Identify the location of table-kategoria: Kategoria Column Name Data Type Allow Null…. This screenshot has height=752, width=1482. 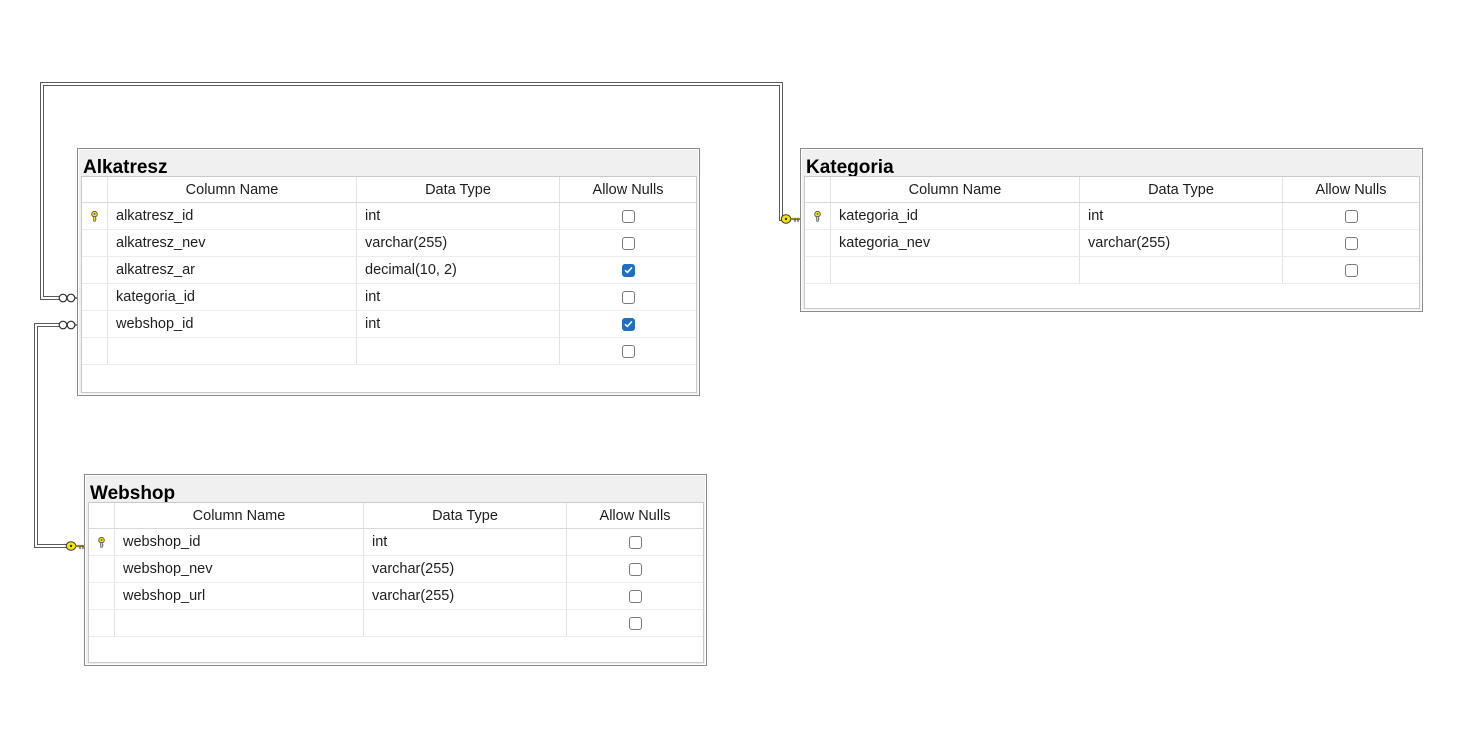
(1111, 230).